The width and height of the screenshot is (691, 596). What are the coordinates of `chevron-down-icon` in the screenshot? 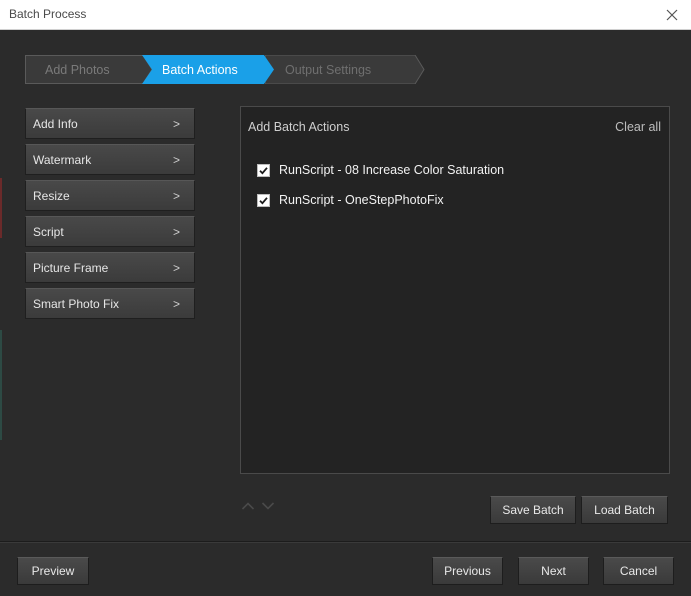 It's located at (268, 506).